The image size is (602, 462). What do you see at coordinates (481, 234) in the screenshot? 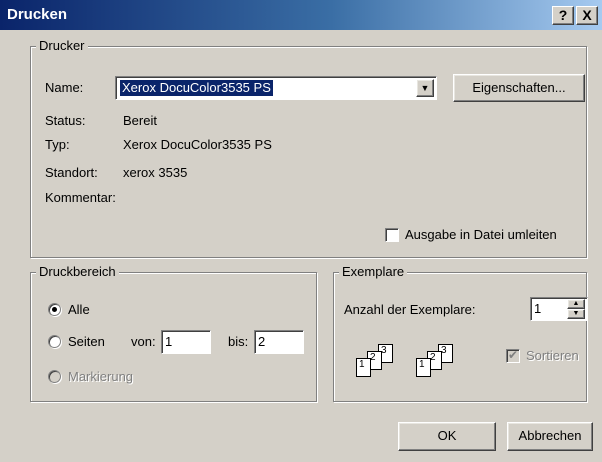
I see `print-to-file-label: Ausgabe in Datei umleiten` at bounding box center [481, 234].